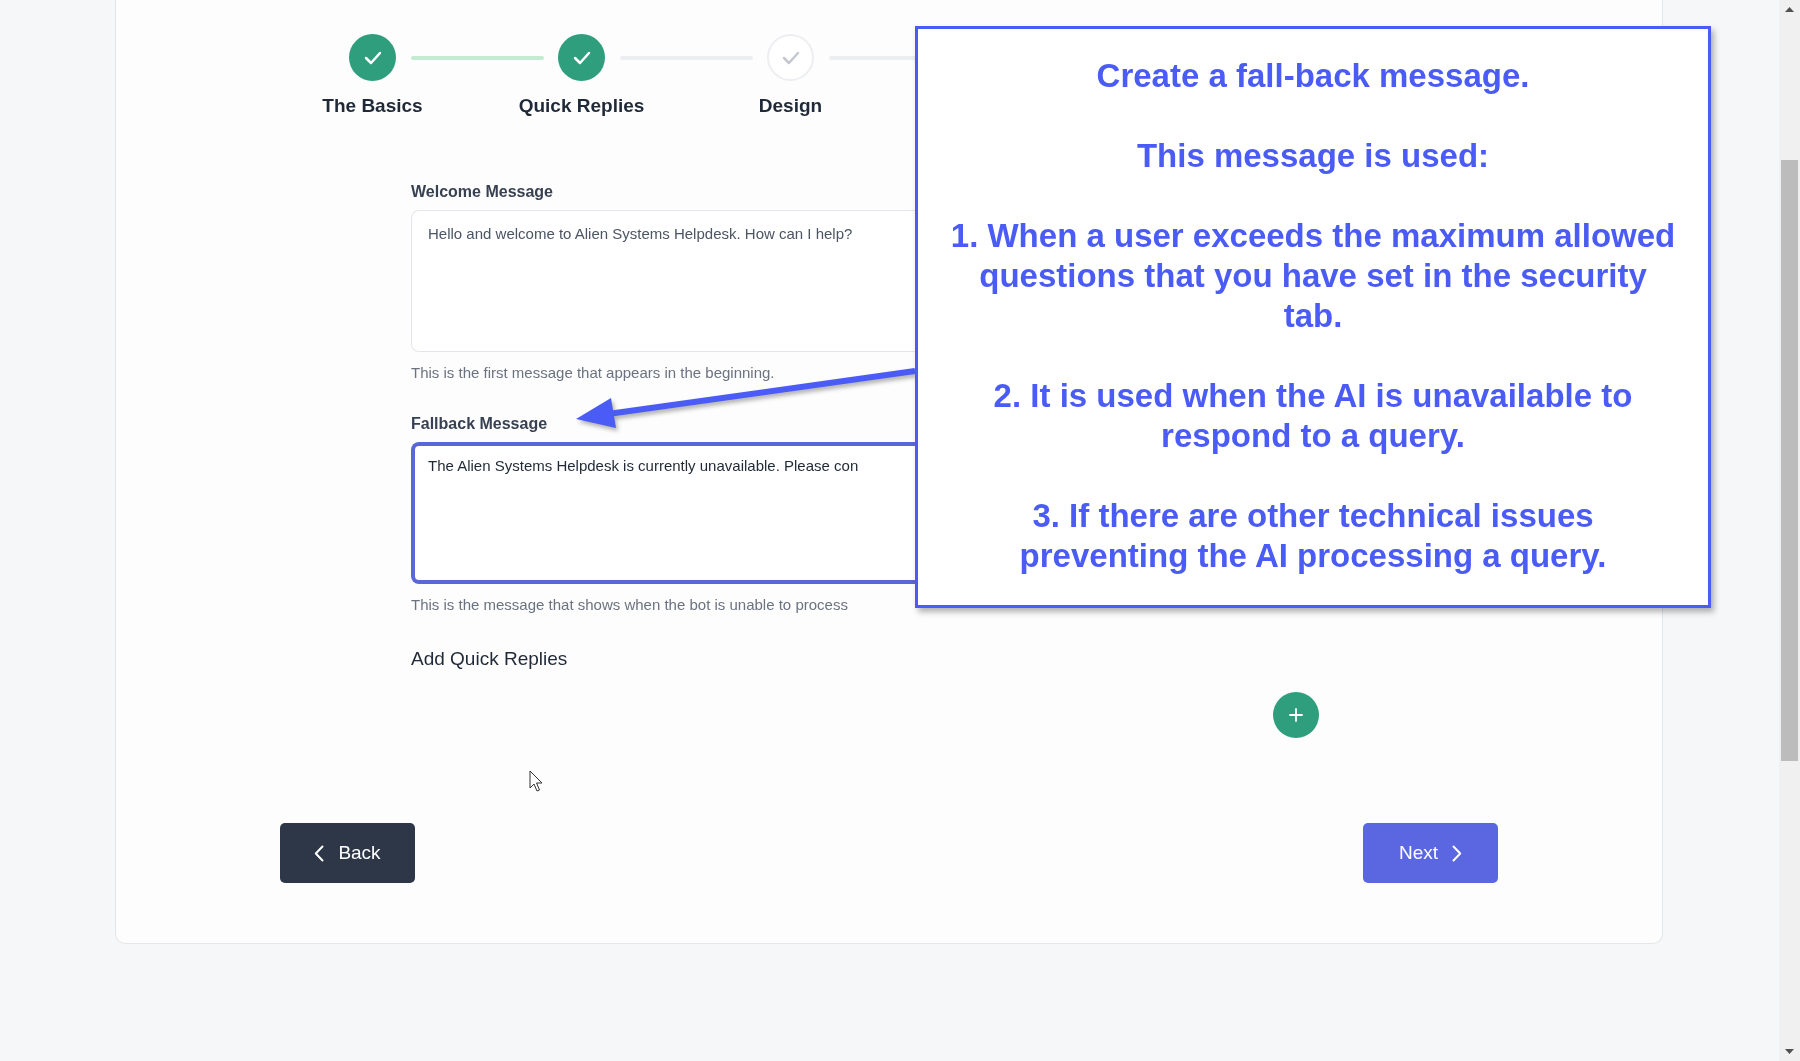 The image size is (1800, 1061). I want to click on step-label: Design, so click(790, 106).